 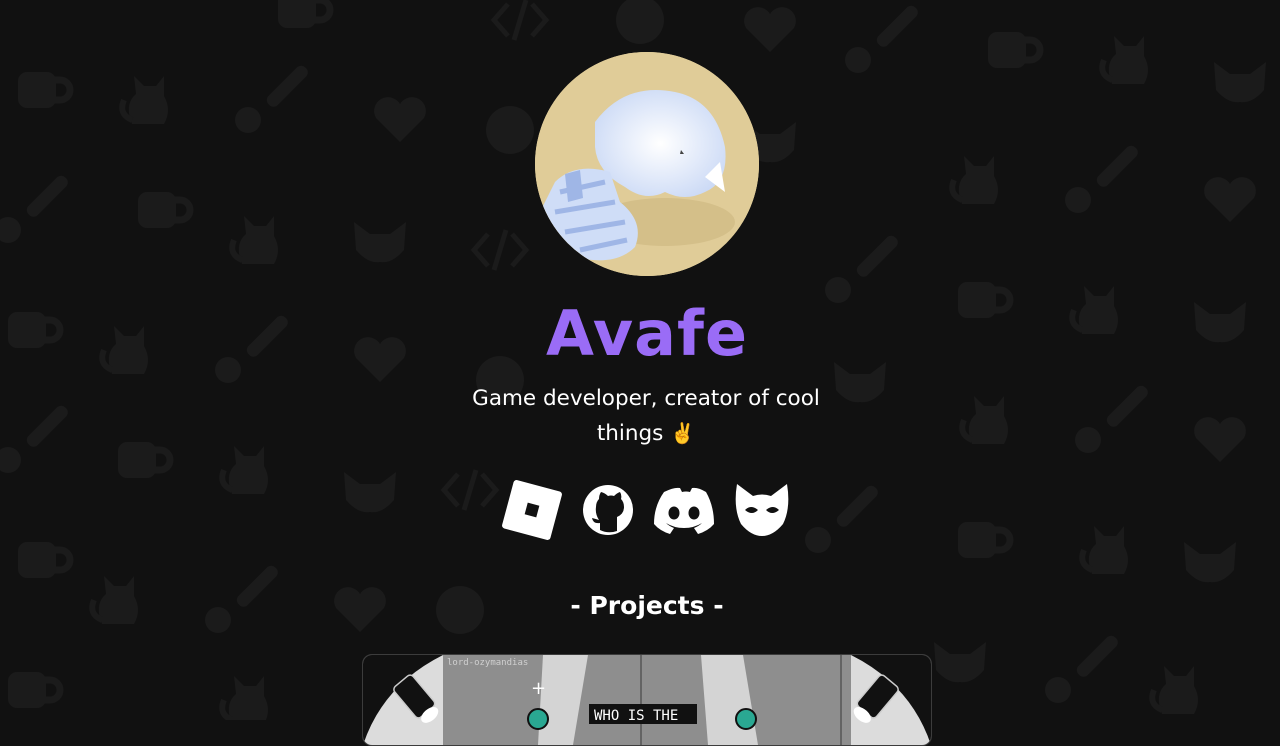 I want to click on projects-heading: - Projects -, so click(x=647, y=605).